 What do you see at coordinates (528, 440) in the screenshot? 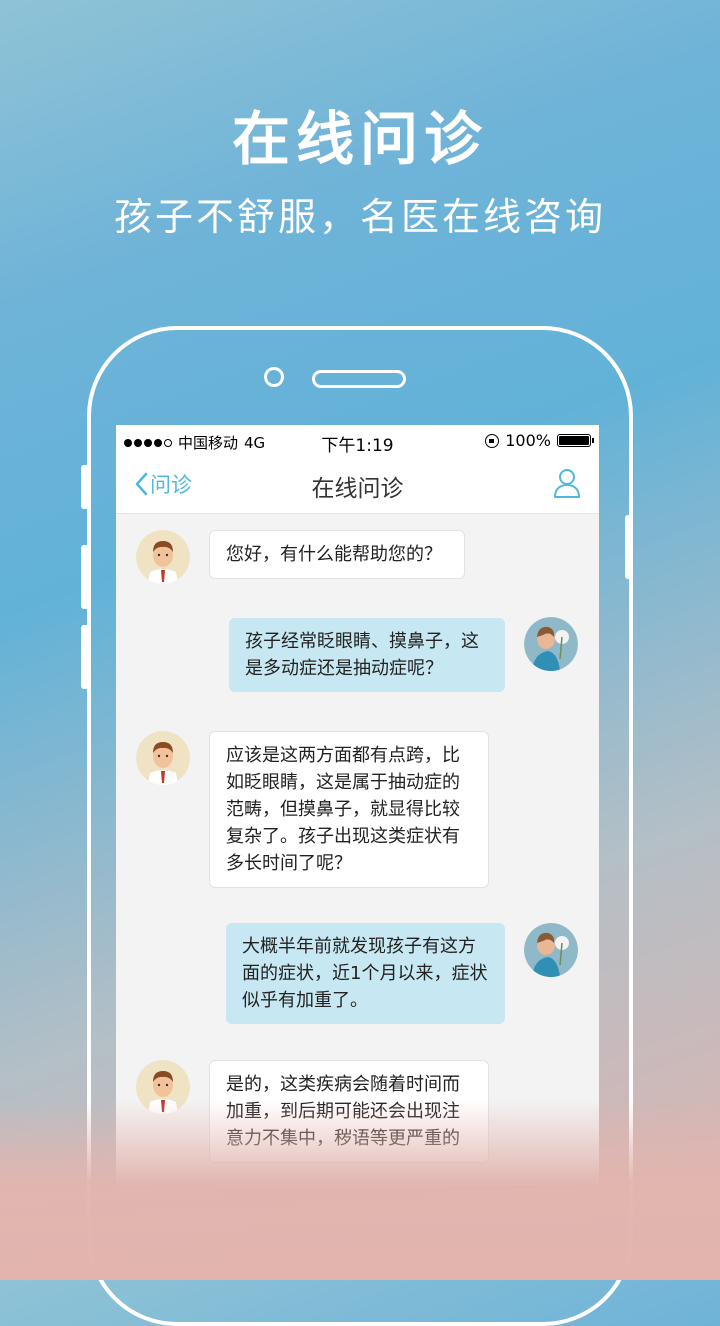
I see `battery-percent: 100%` at bounding box center [528, 440].